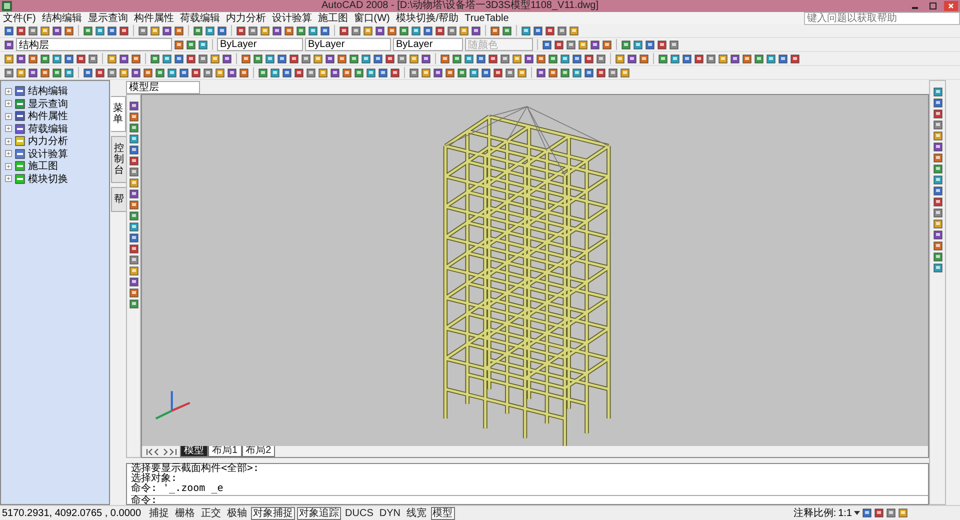 This screenshot has height=520, width=960. Describe the element at coordinates (119, 199) in the screenshot. I see `side-tab: 帮` at that location.